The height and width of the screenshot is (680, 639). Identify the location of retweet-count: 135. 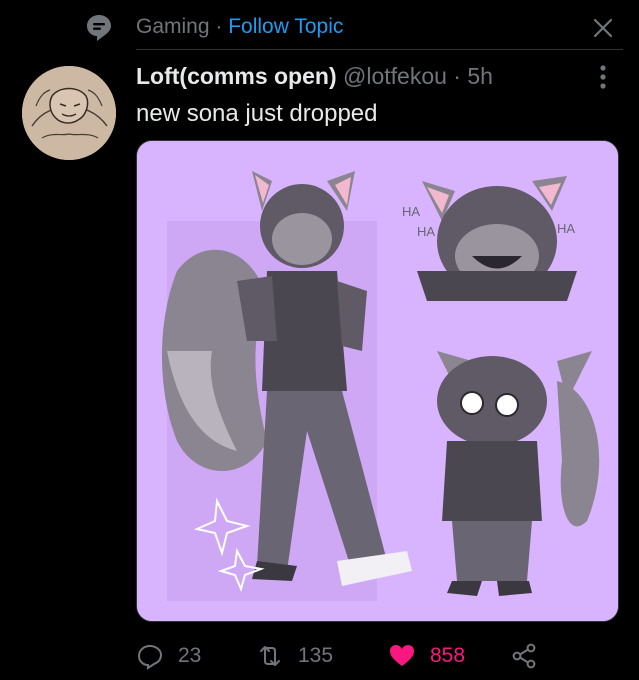
(316, 655).